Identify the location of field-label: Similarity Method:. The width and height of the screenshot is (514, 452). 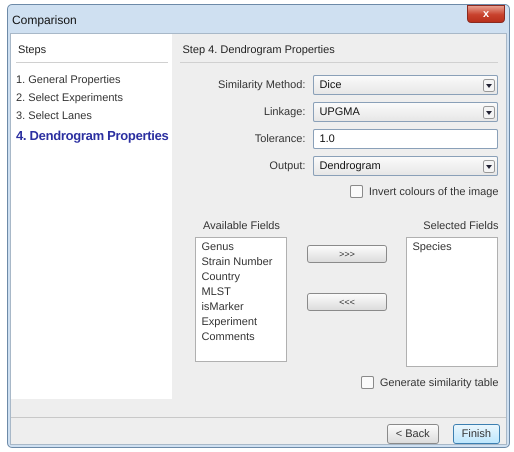
(261, 85).